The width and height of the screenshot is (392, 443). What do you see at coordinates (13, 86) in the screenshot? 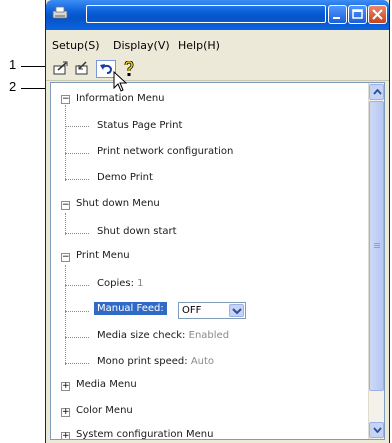
I see `callout-2: 2` at bounding box center [13, 86].